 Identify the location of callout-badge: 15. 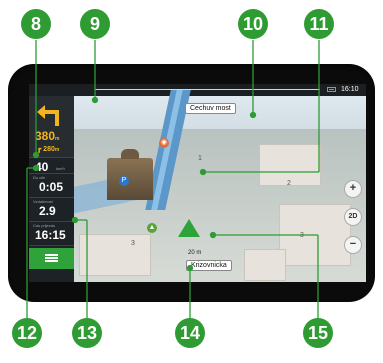
(318, 333).